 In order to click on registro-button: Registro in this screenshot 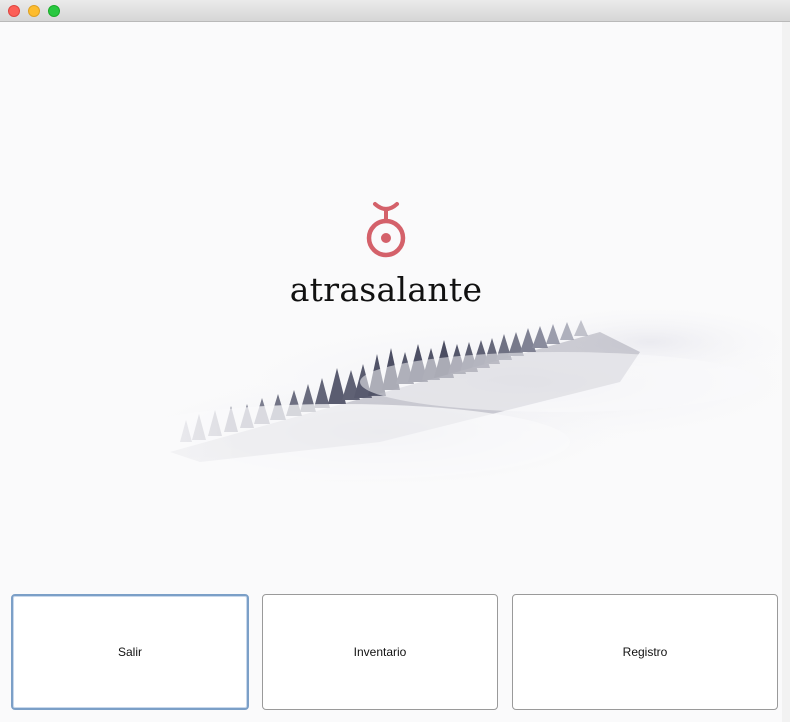, I will do `click(645, 652)`.